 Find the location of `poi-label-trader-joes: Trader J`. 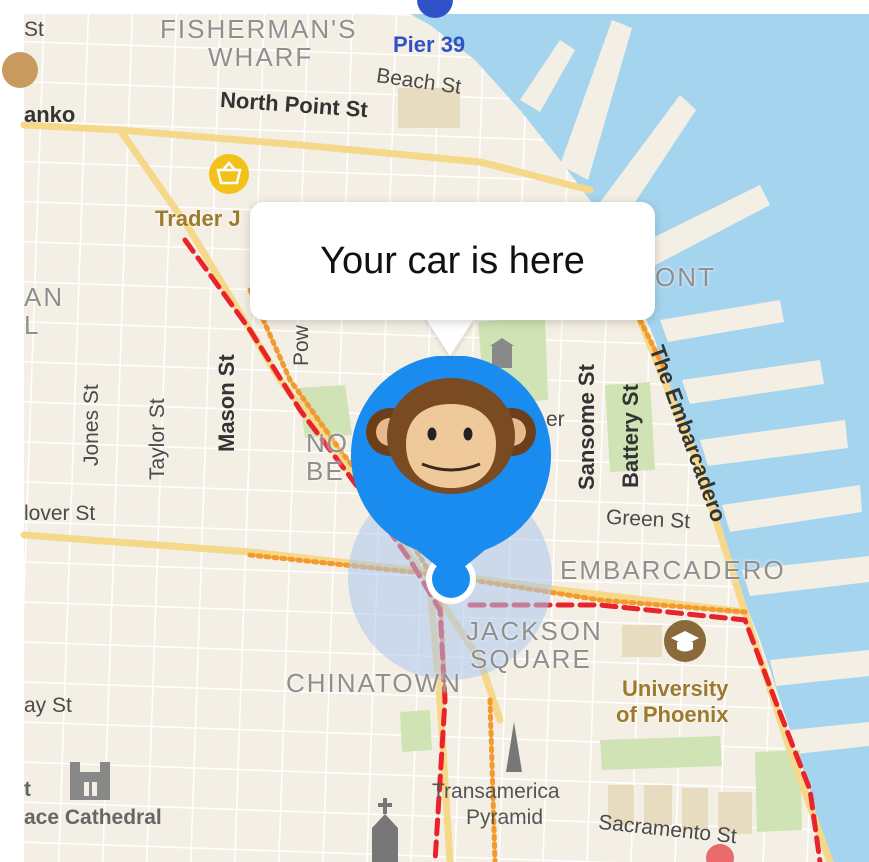

poi-label-trader-joes: Trader J is located at coordinates (198, 219).